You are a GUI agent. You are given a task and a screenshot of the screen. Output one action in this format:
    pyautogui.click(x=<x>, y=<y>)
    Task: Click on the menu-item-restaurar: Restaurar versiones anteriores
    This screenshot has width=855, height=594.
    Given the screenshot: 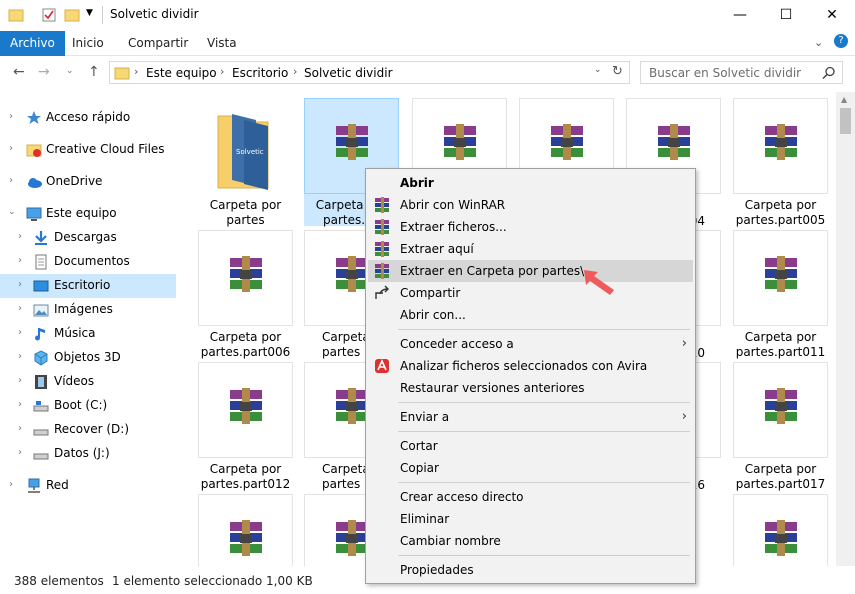 What is the action you would take?
    pyautogui.click(x=530, y=388)
    